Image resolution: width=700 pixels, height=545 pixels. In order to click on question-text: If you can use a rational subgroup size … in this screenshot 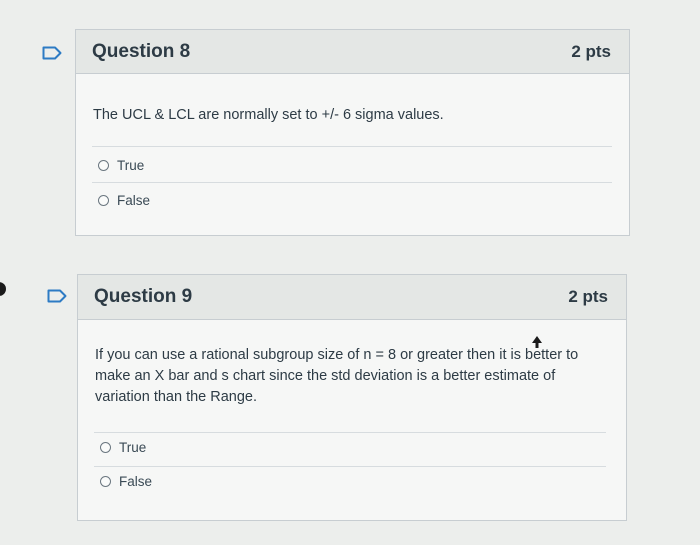, I will do `click(337, 376)`.